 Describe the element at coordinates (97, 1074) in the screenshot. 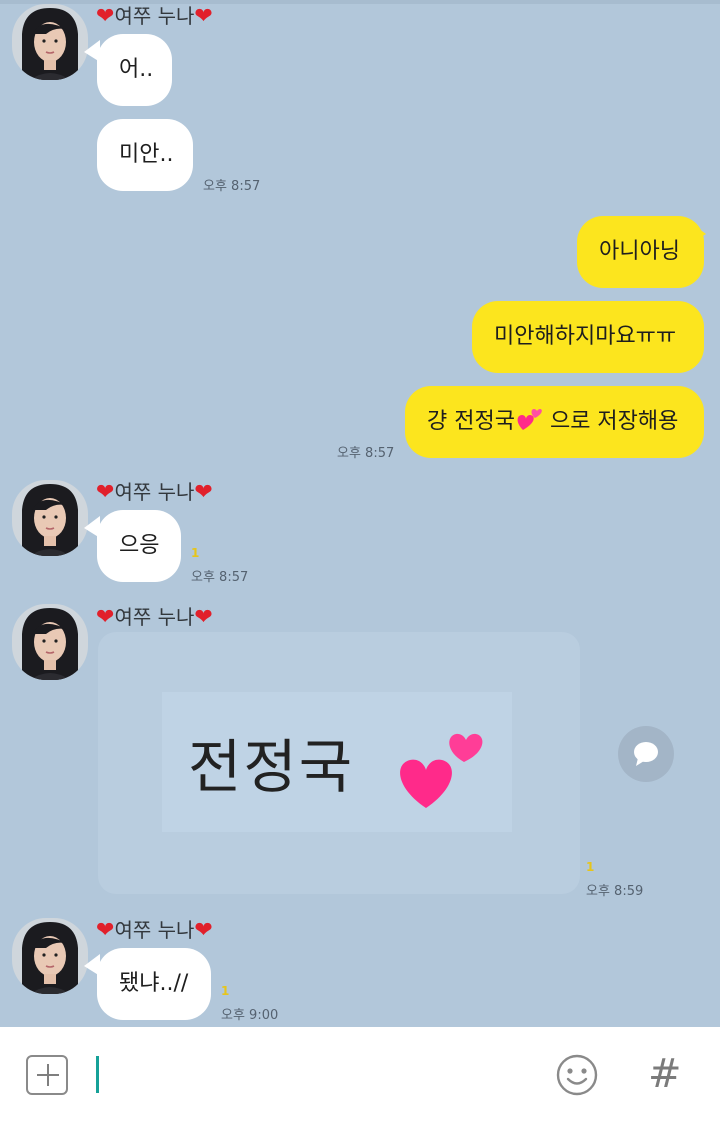

I see `text-caret` at that location.